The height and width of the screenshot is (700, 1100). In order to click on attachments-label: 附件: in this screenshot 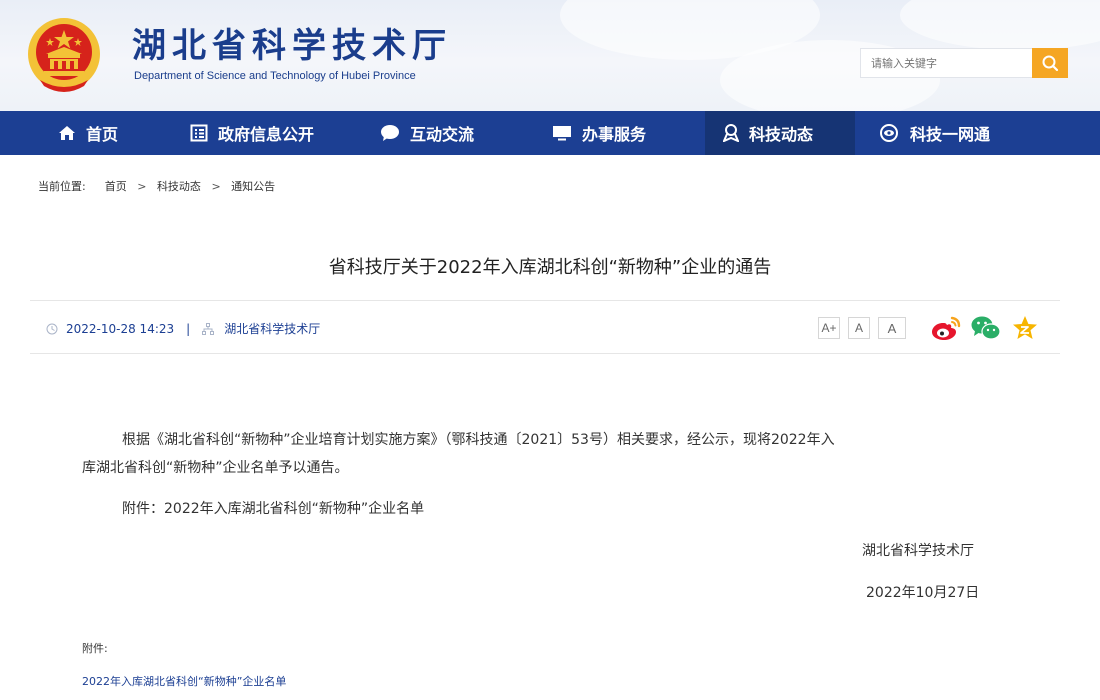, I will do `click(95, 648)`.